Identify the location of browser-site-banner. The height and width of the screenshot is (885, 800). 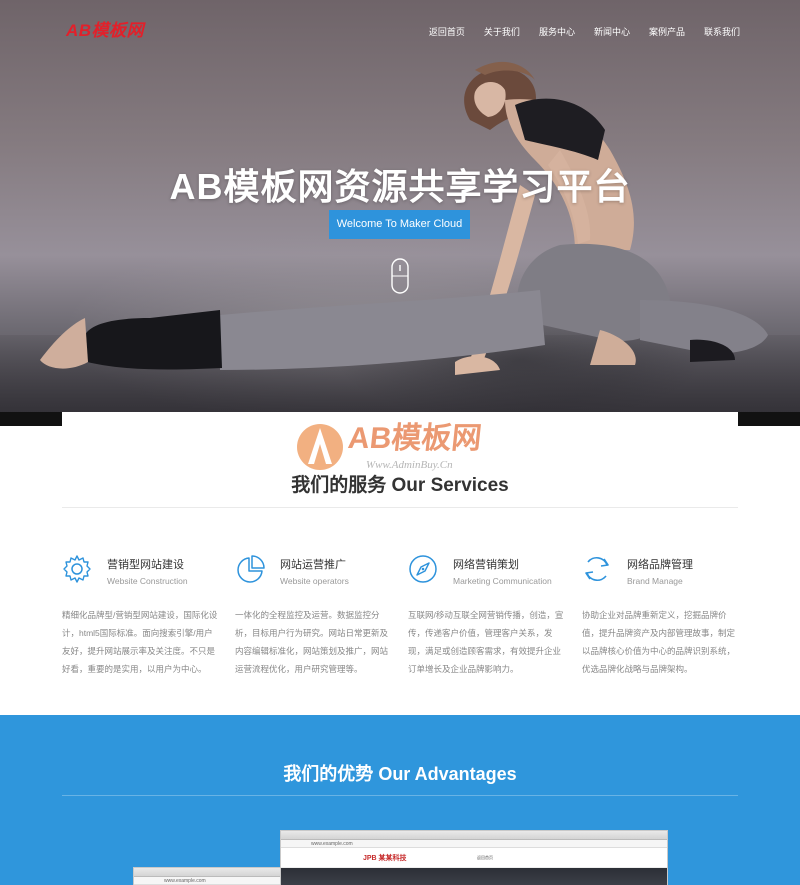
(474, 876).